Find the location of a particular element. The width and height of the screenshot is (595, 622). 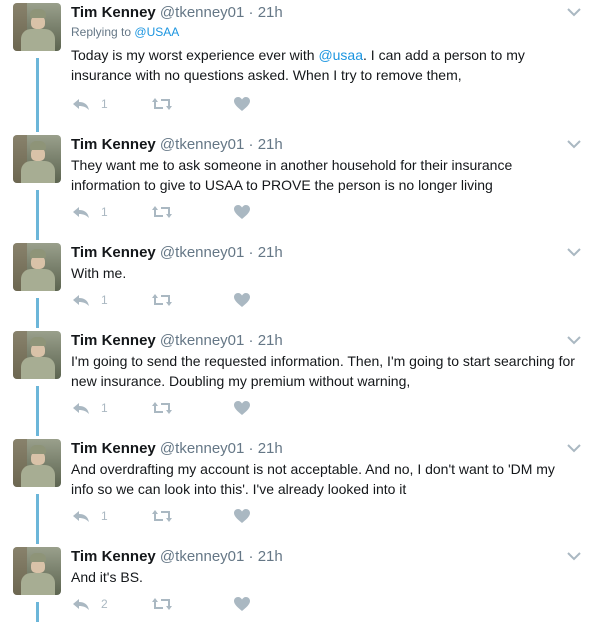

tweet-content: Tim Kenney @tkenney01 · 21h And it's BS. is located at coordinates (326, 567).